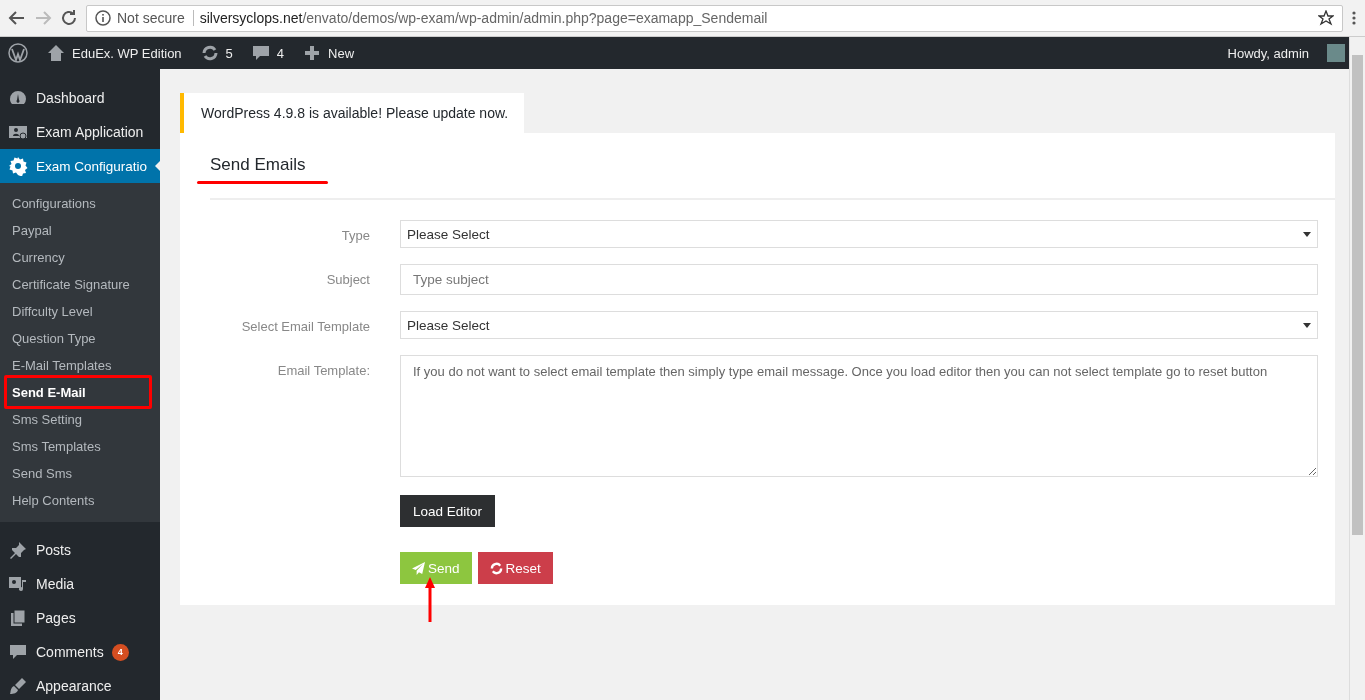  I want to click on new-link: New, so click(328, 53).